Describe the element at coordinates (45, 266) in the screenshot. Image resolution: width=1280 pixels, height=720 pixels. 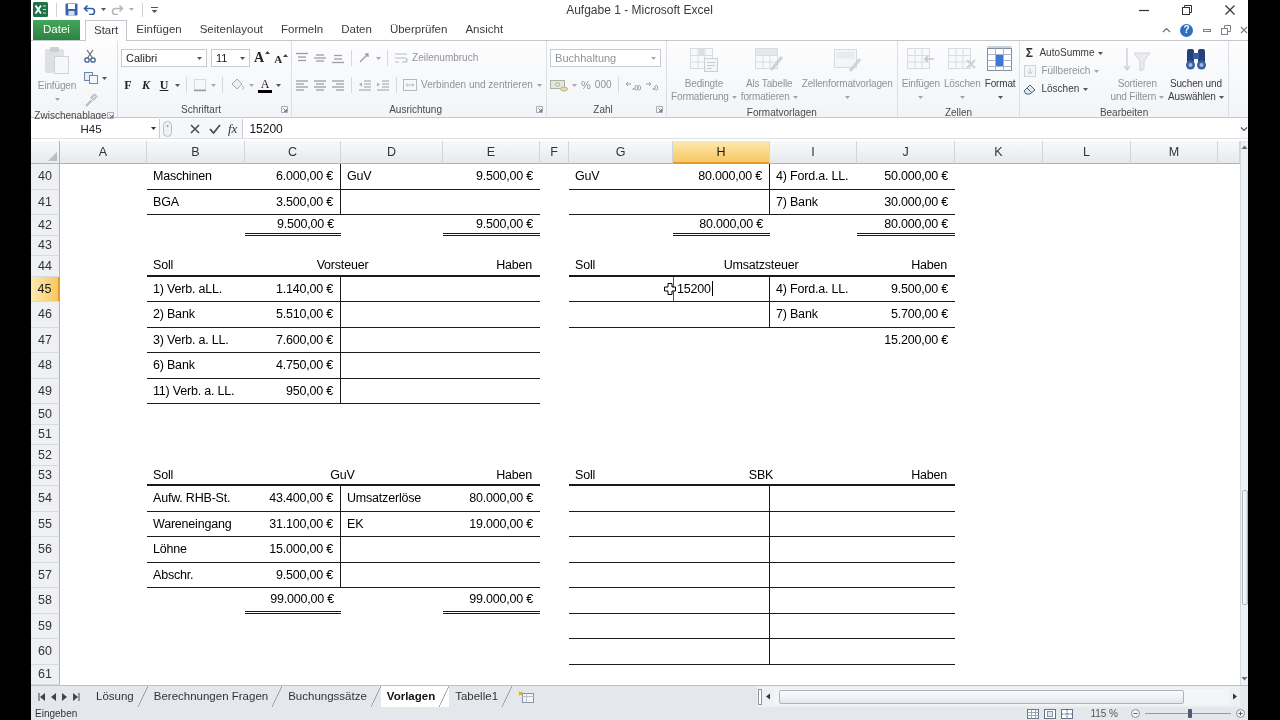
I see `row-header: 44` at that location.